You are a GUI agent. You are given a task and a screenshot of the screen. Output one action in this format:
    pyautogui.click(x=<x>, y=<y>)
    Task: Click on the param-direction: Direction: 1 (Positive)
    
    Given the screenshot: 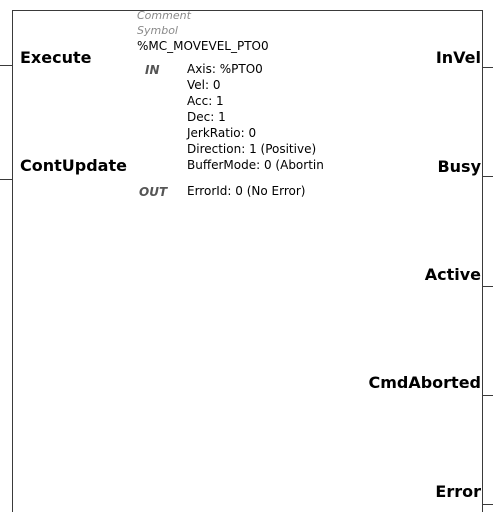 What is the action you would take?
    pyautogui.click(x=251, y=149)
    